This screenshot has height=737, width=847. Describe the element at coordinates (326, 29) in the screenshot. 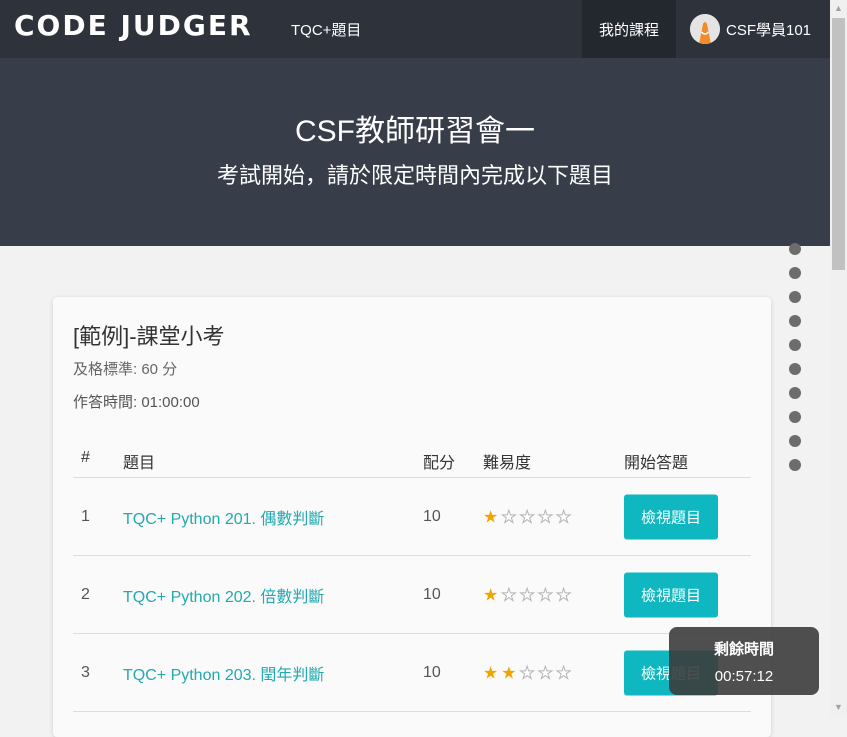

I see `nav-link-tqc: TQC+題目` at that location.